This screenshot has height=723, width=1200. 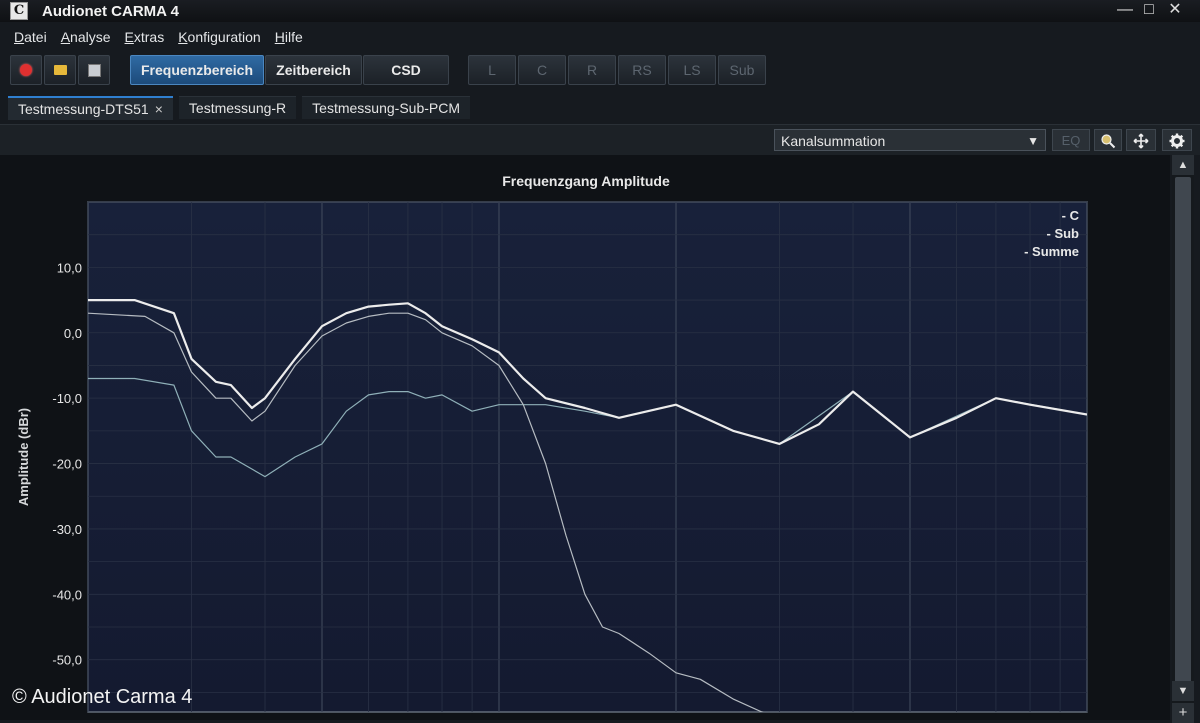 I want to click on scroll-down-icon: ▼, so click(x=1183, y=691).